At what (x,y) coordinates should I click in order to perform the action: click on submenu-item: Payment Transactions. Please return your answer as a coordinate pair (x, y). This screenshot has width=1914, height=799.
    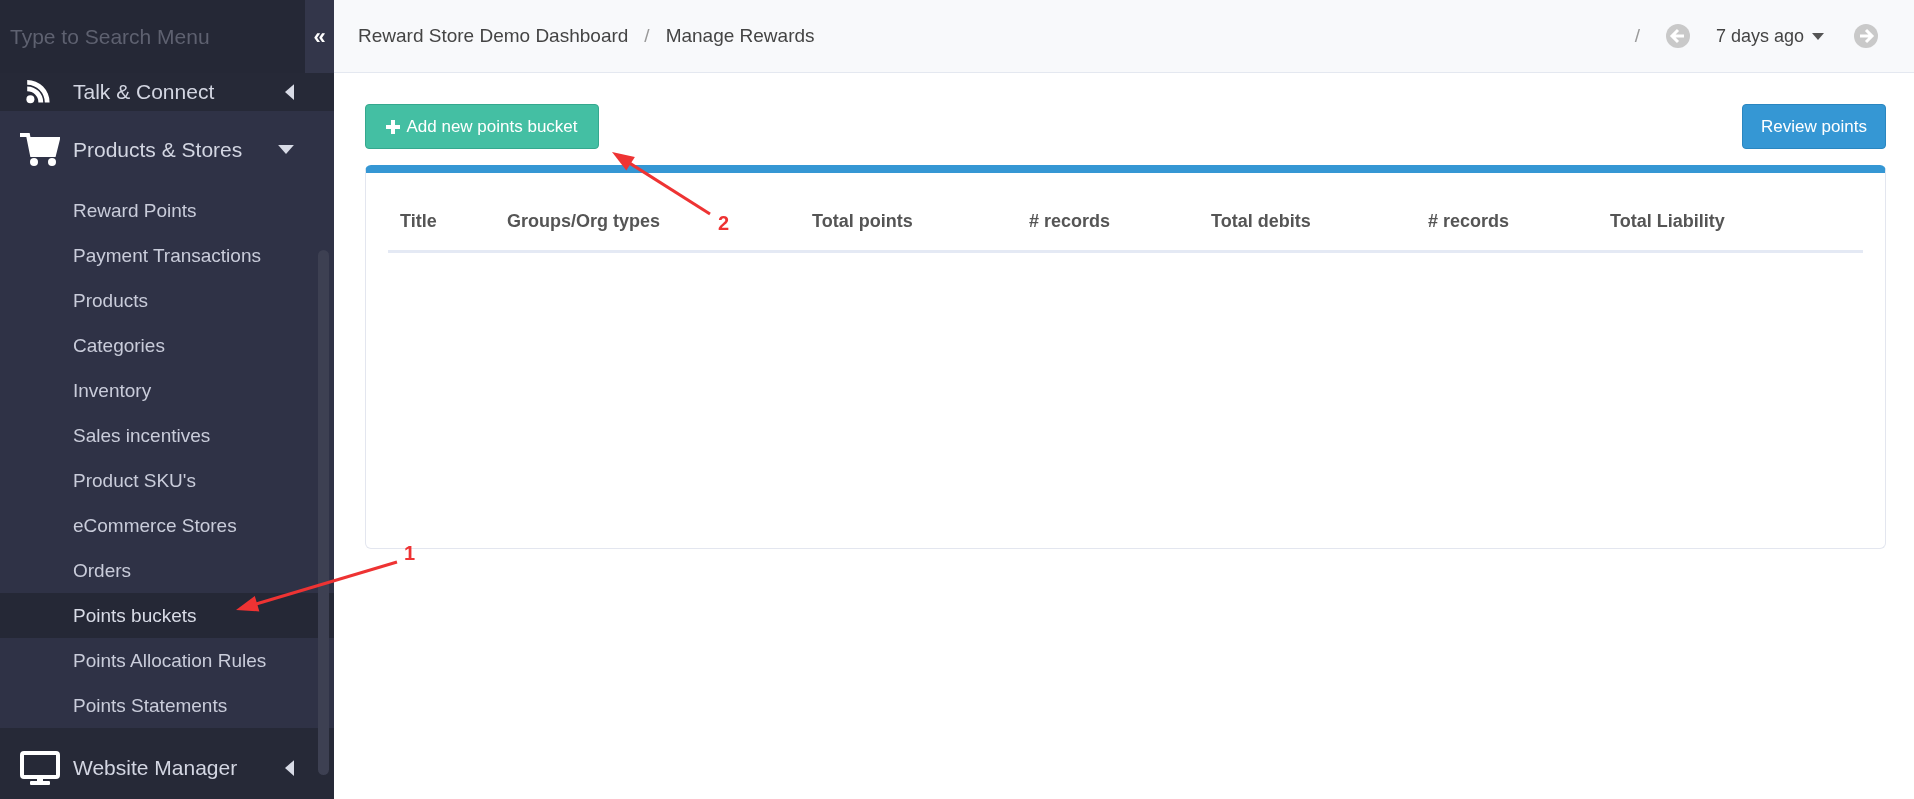
    Looking at the image, I should click on (167, 255).